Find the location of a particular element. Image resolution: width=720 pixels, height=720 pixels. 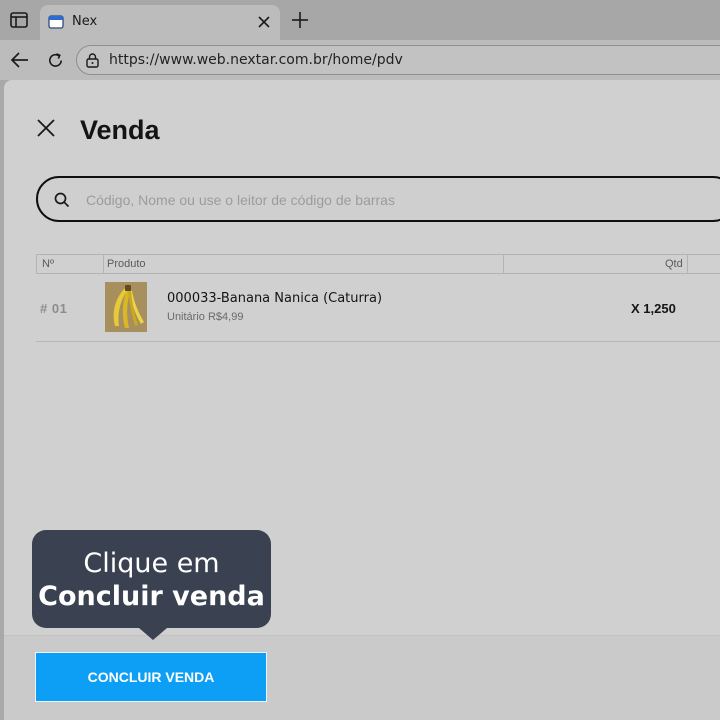

item-number: # 01 is located at coordinates (54, 308).